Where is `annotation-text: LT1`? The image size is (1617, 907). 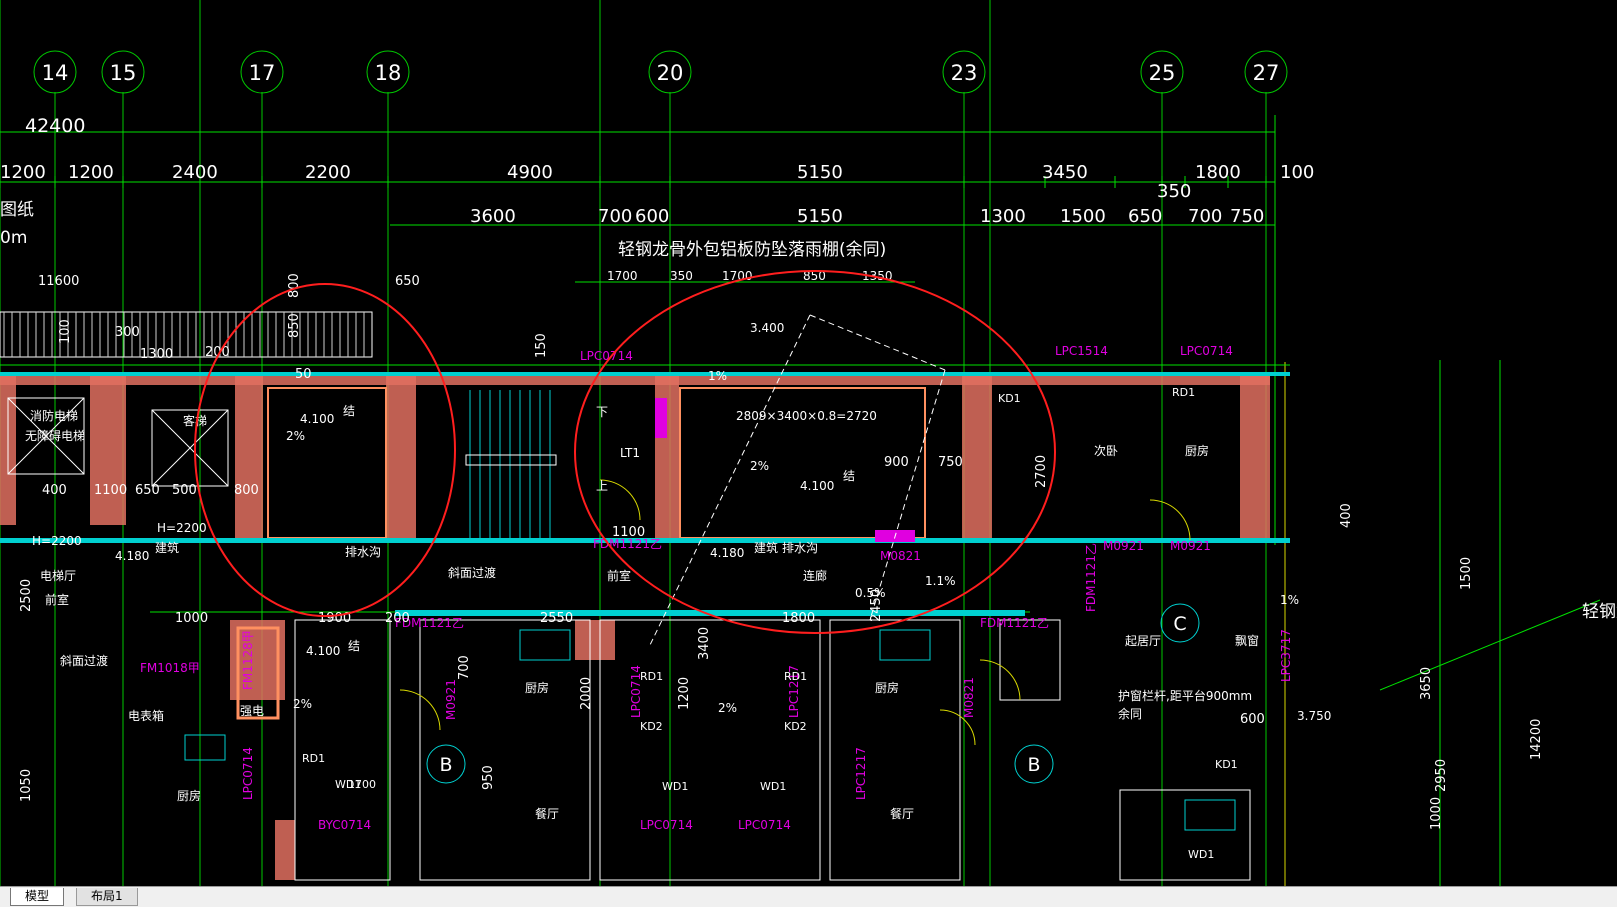 annotation-text: LT1 is located at coordinates (630, 453).